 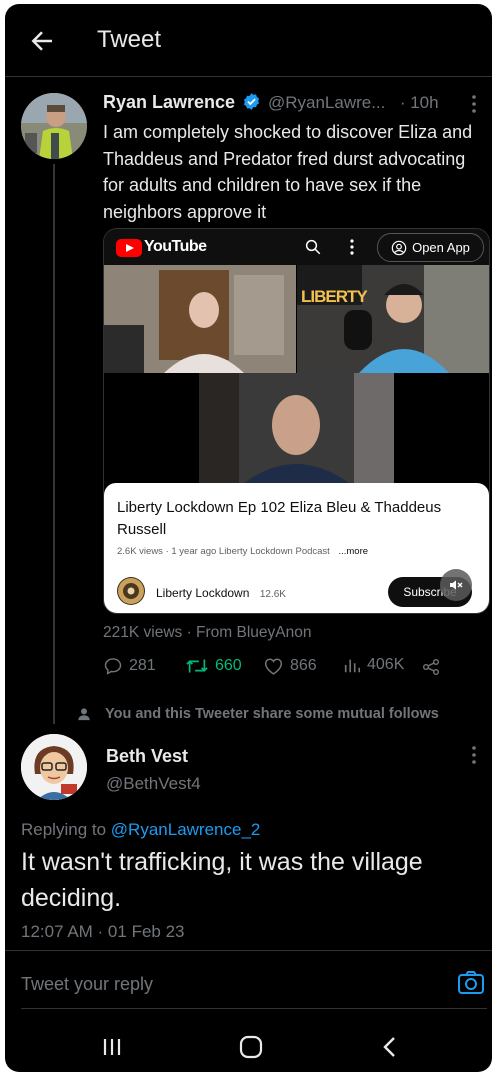 I want to click on reply-composer-input: Tweet your reply, so click(x=87, y=984).